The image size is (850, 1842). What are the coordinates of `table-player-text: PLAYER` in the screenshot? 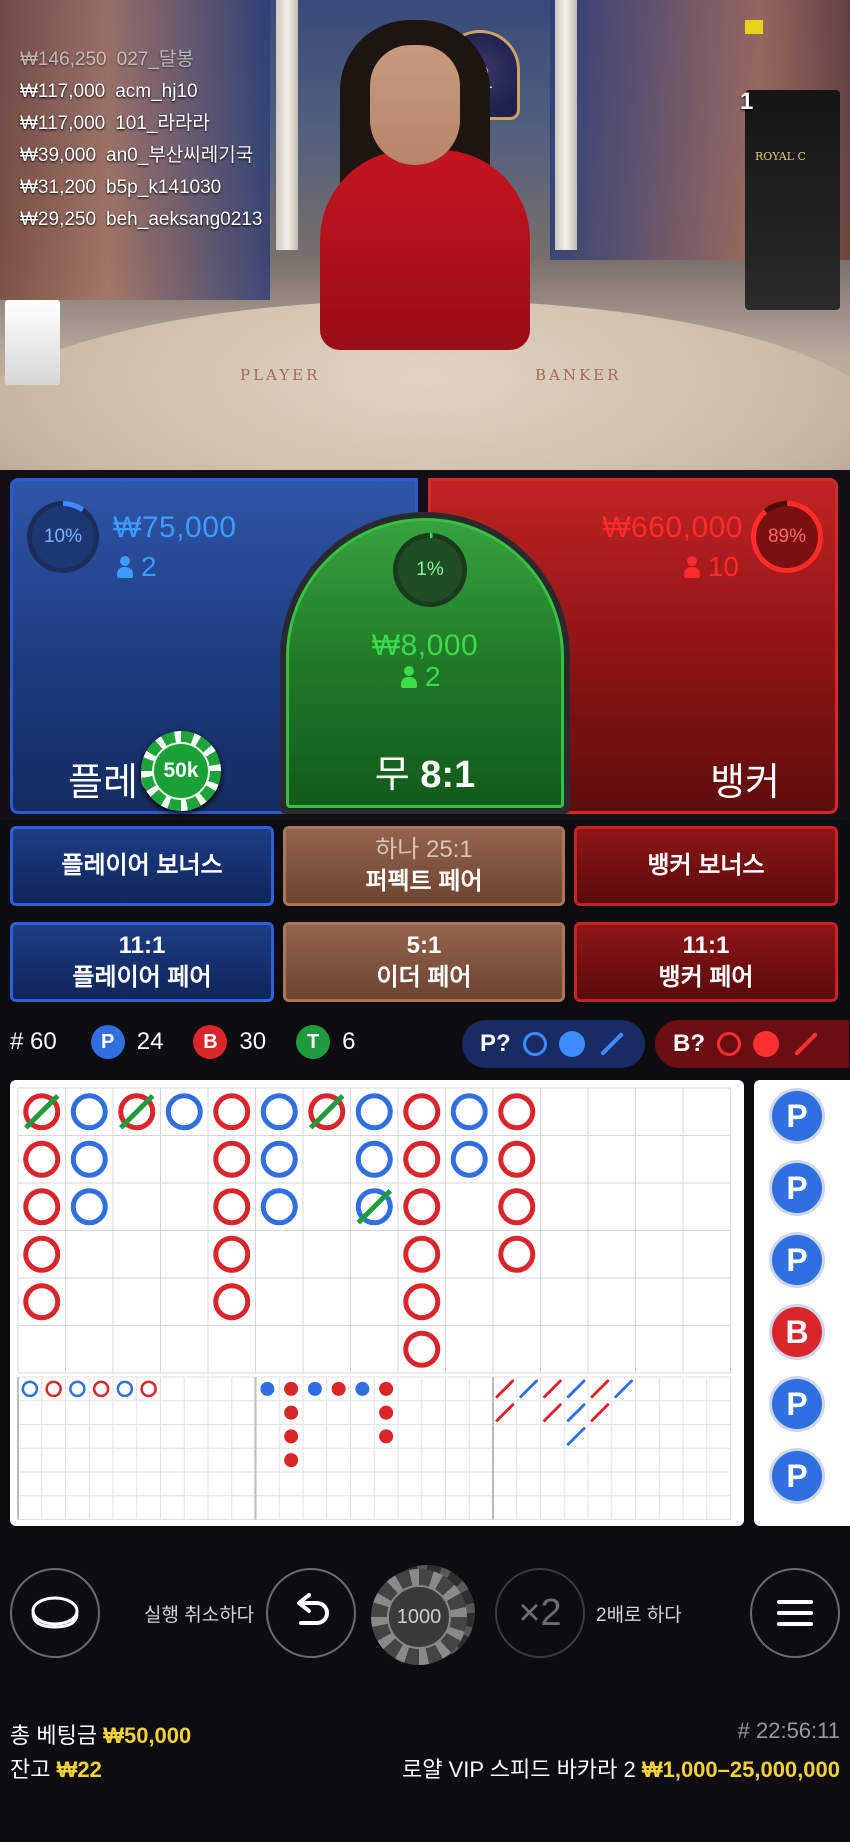 It's located at (280, 375).